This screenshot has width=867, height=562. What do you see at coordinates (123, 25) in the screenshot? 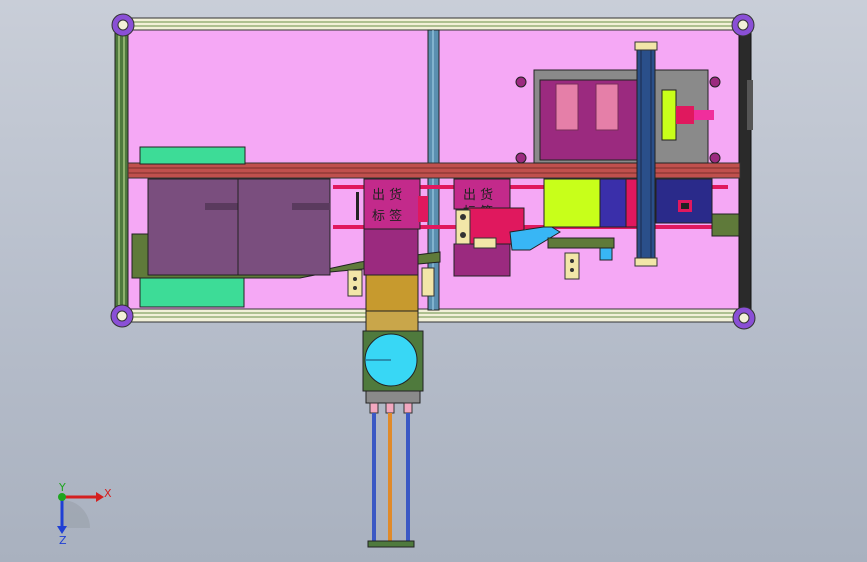
I see `corner-bolt-top-left` at bounding box center [123, 25].